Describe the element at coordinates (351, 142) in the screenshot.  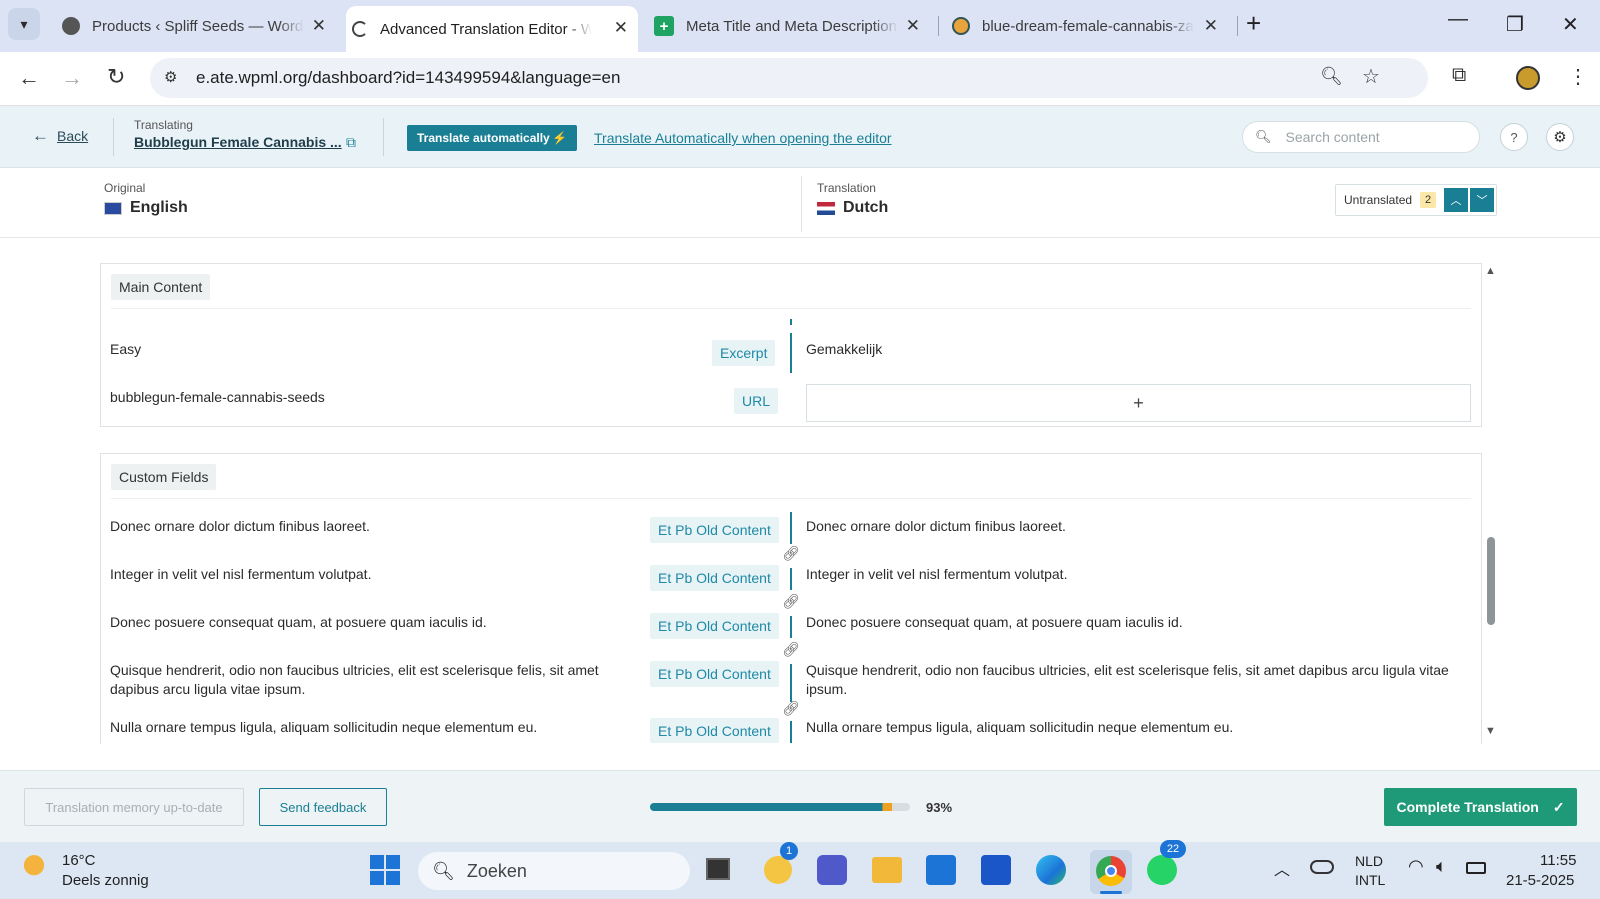
I see `external-link-icon: ⧉` at that location.